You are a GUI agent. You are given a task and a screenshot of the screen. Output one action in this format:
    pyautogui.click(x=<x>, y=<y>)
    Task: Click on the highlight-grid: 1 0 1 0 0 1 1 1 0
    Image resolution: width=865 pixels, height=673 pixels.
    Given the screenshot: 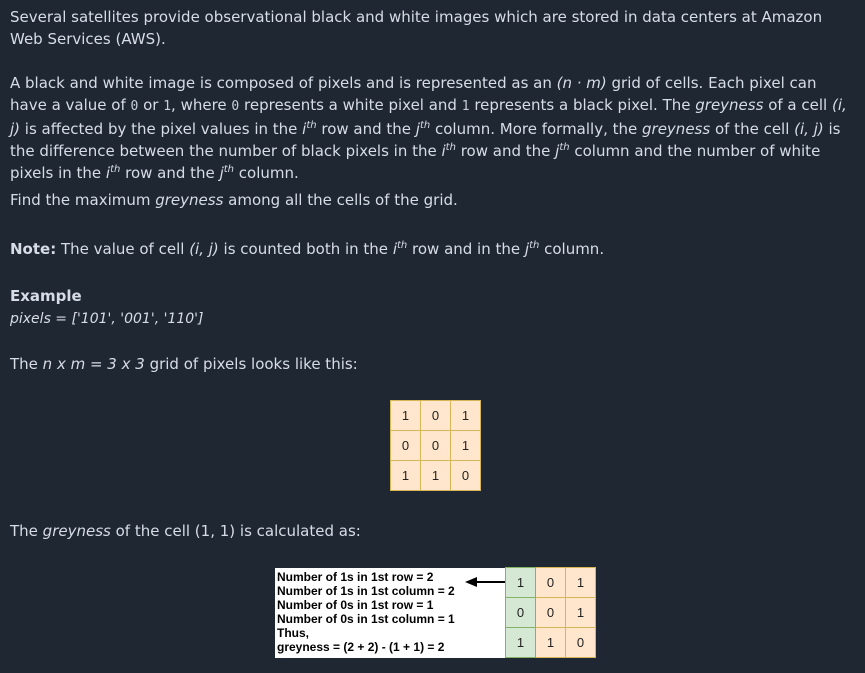 What is the action you would take?
    pyautogui.click(x=550, y=612)
    